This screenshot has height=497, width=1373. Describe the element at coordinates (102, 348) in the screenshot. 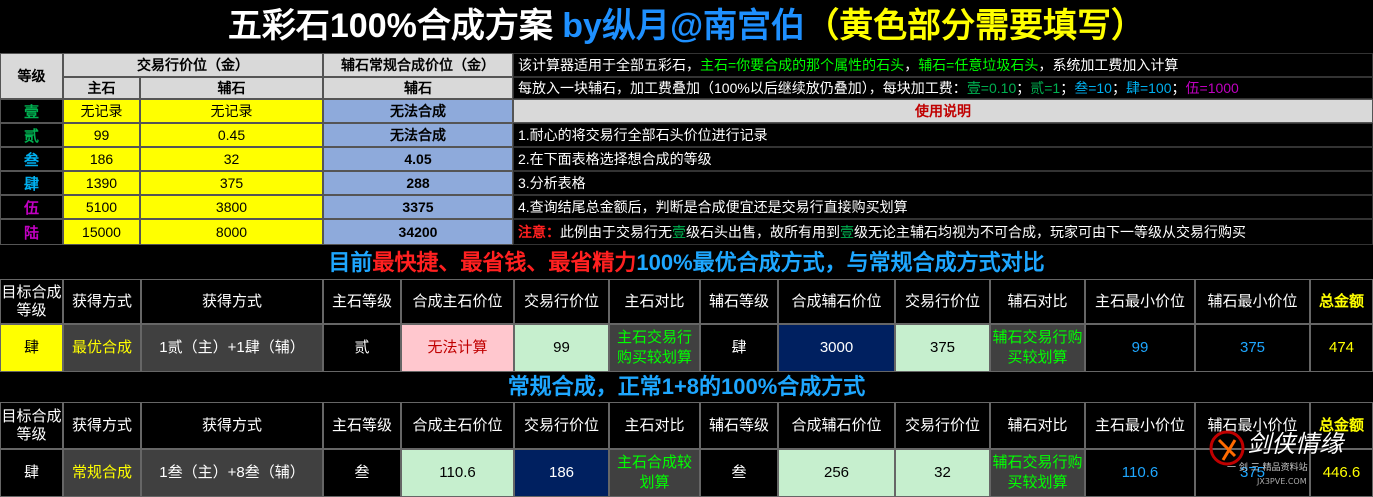

I see `row1-method: 最优合成` at that location.